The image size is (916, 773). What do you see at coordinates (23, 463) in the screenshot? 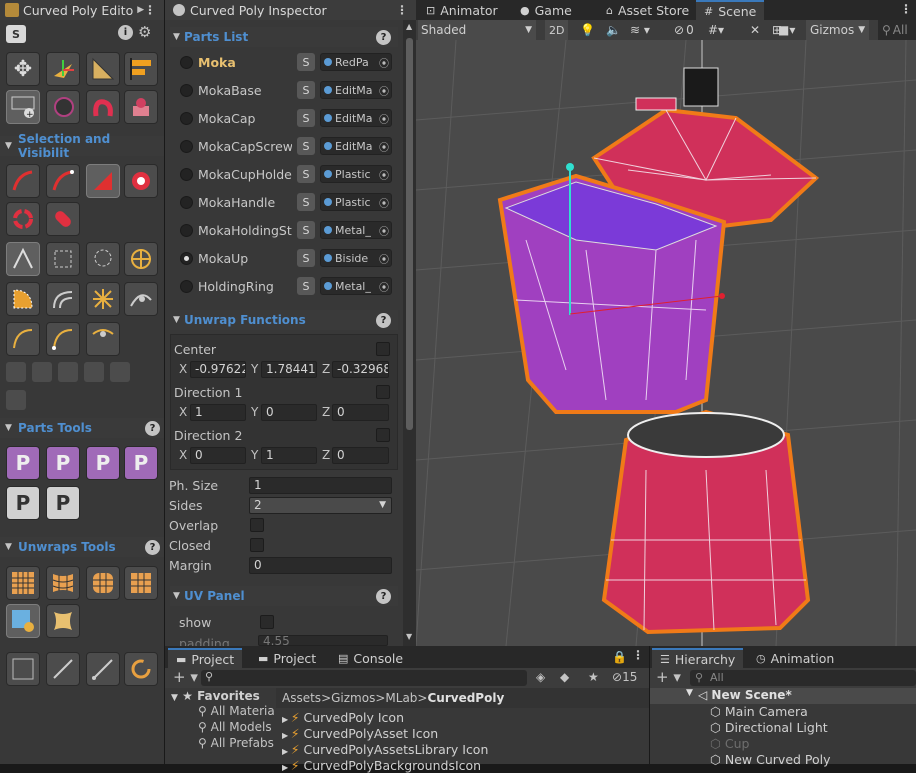
I see `add-part-icon: P` at bounding box center [23, 463].